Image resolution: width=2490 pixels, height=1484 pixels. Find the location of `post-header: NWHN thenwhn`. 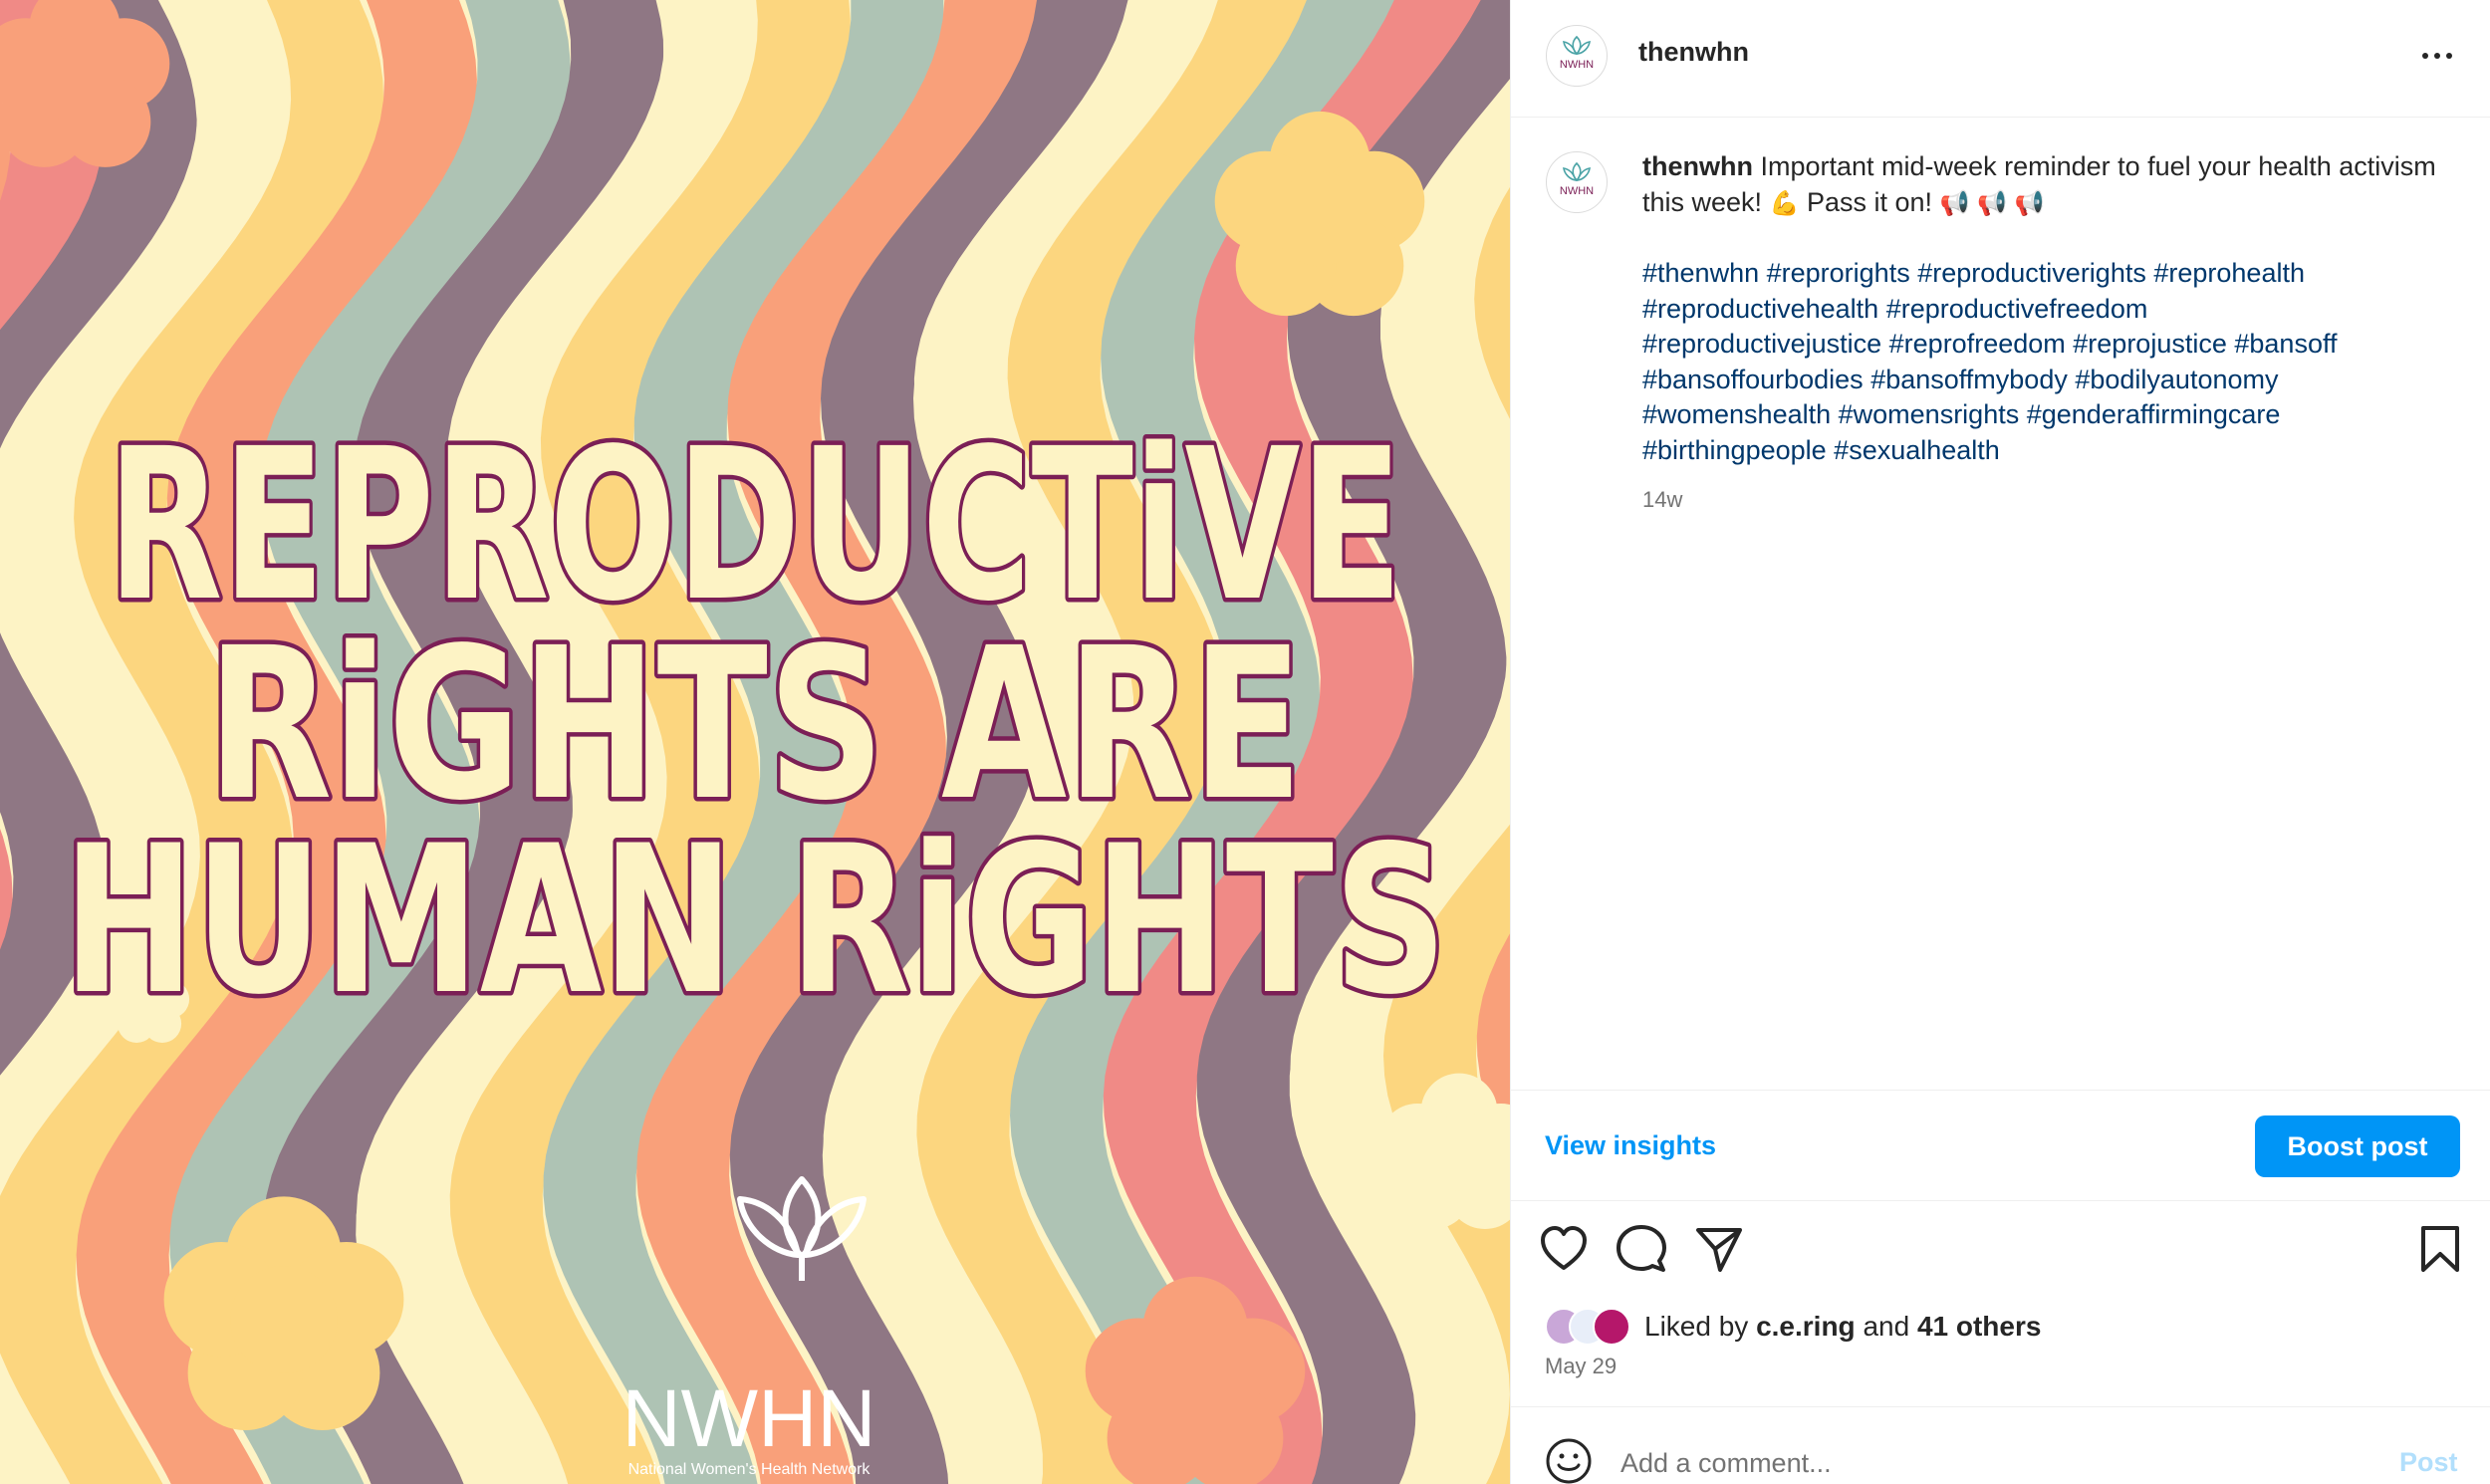

post-header: NWHN thenwhn is located at coordinates (2000, 59).